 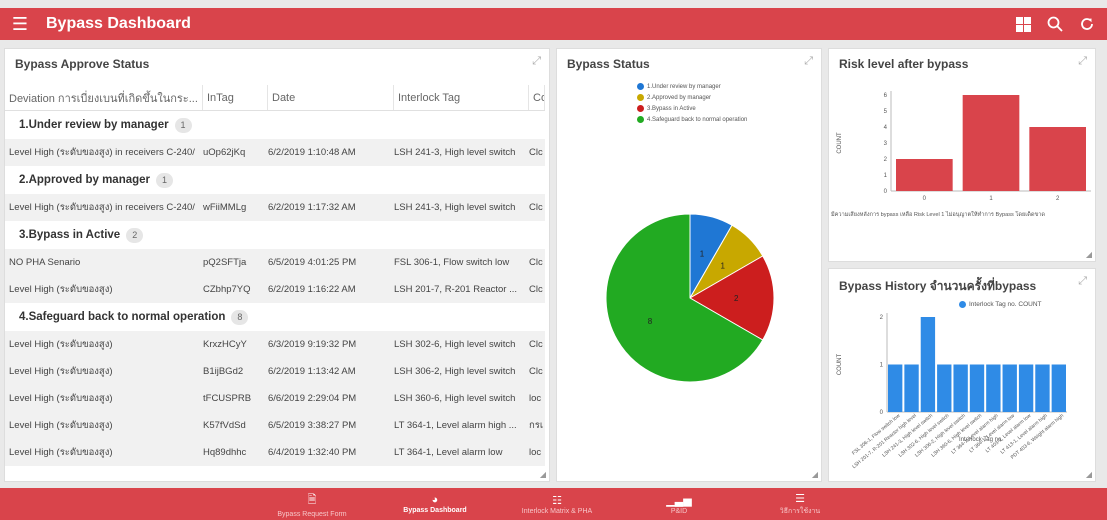 What do you see at coordinates (535, 398) in the screenshot?
I see `table-cell: loc` at bounding box center [535, 398].